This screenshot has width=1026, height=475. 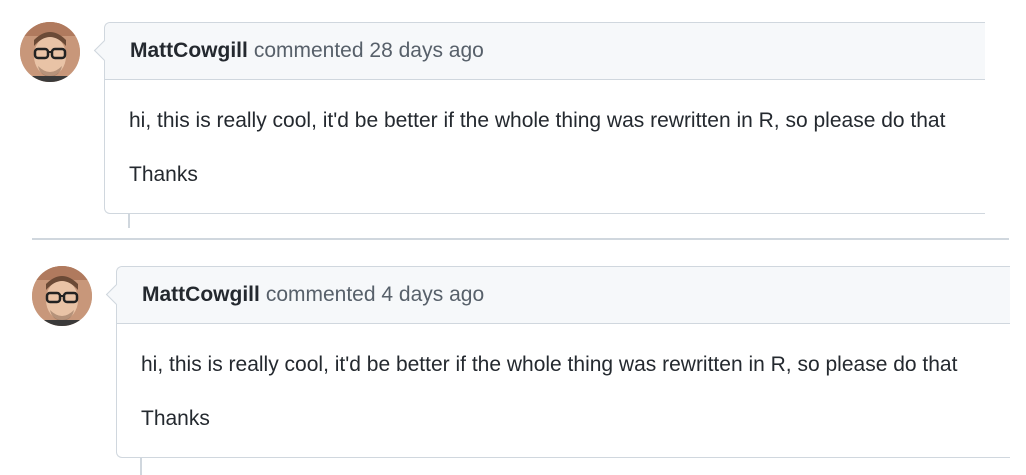 I want to click on comment-header: MattCowgill commented 4 days ago, so click(x=563, y=295).